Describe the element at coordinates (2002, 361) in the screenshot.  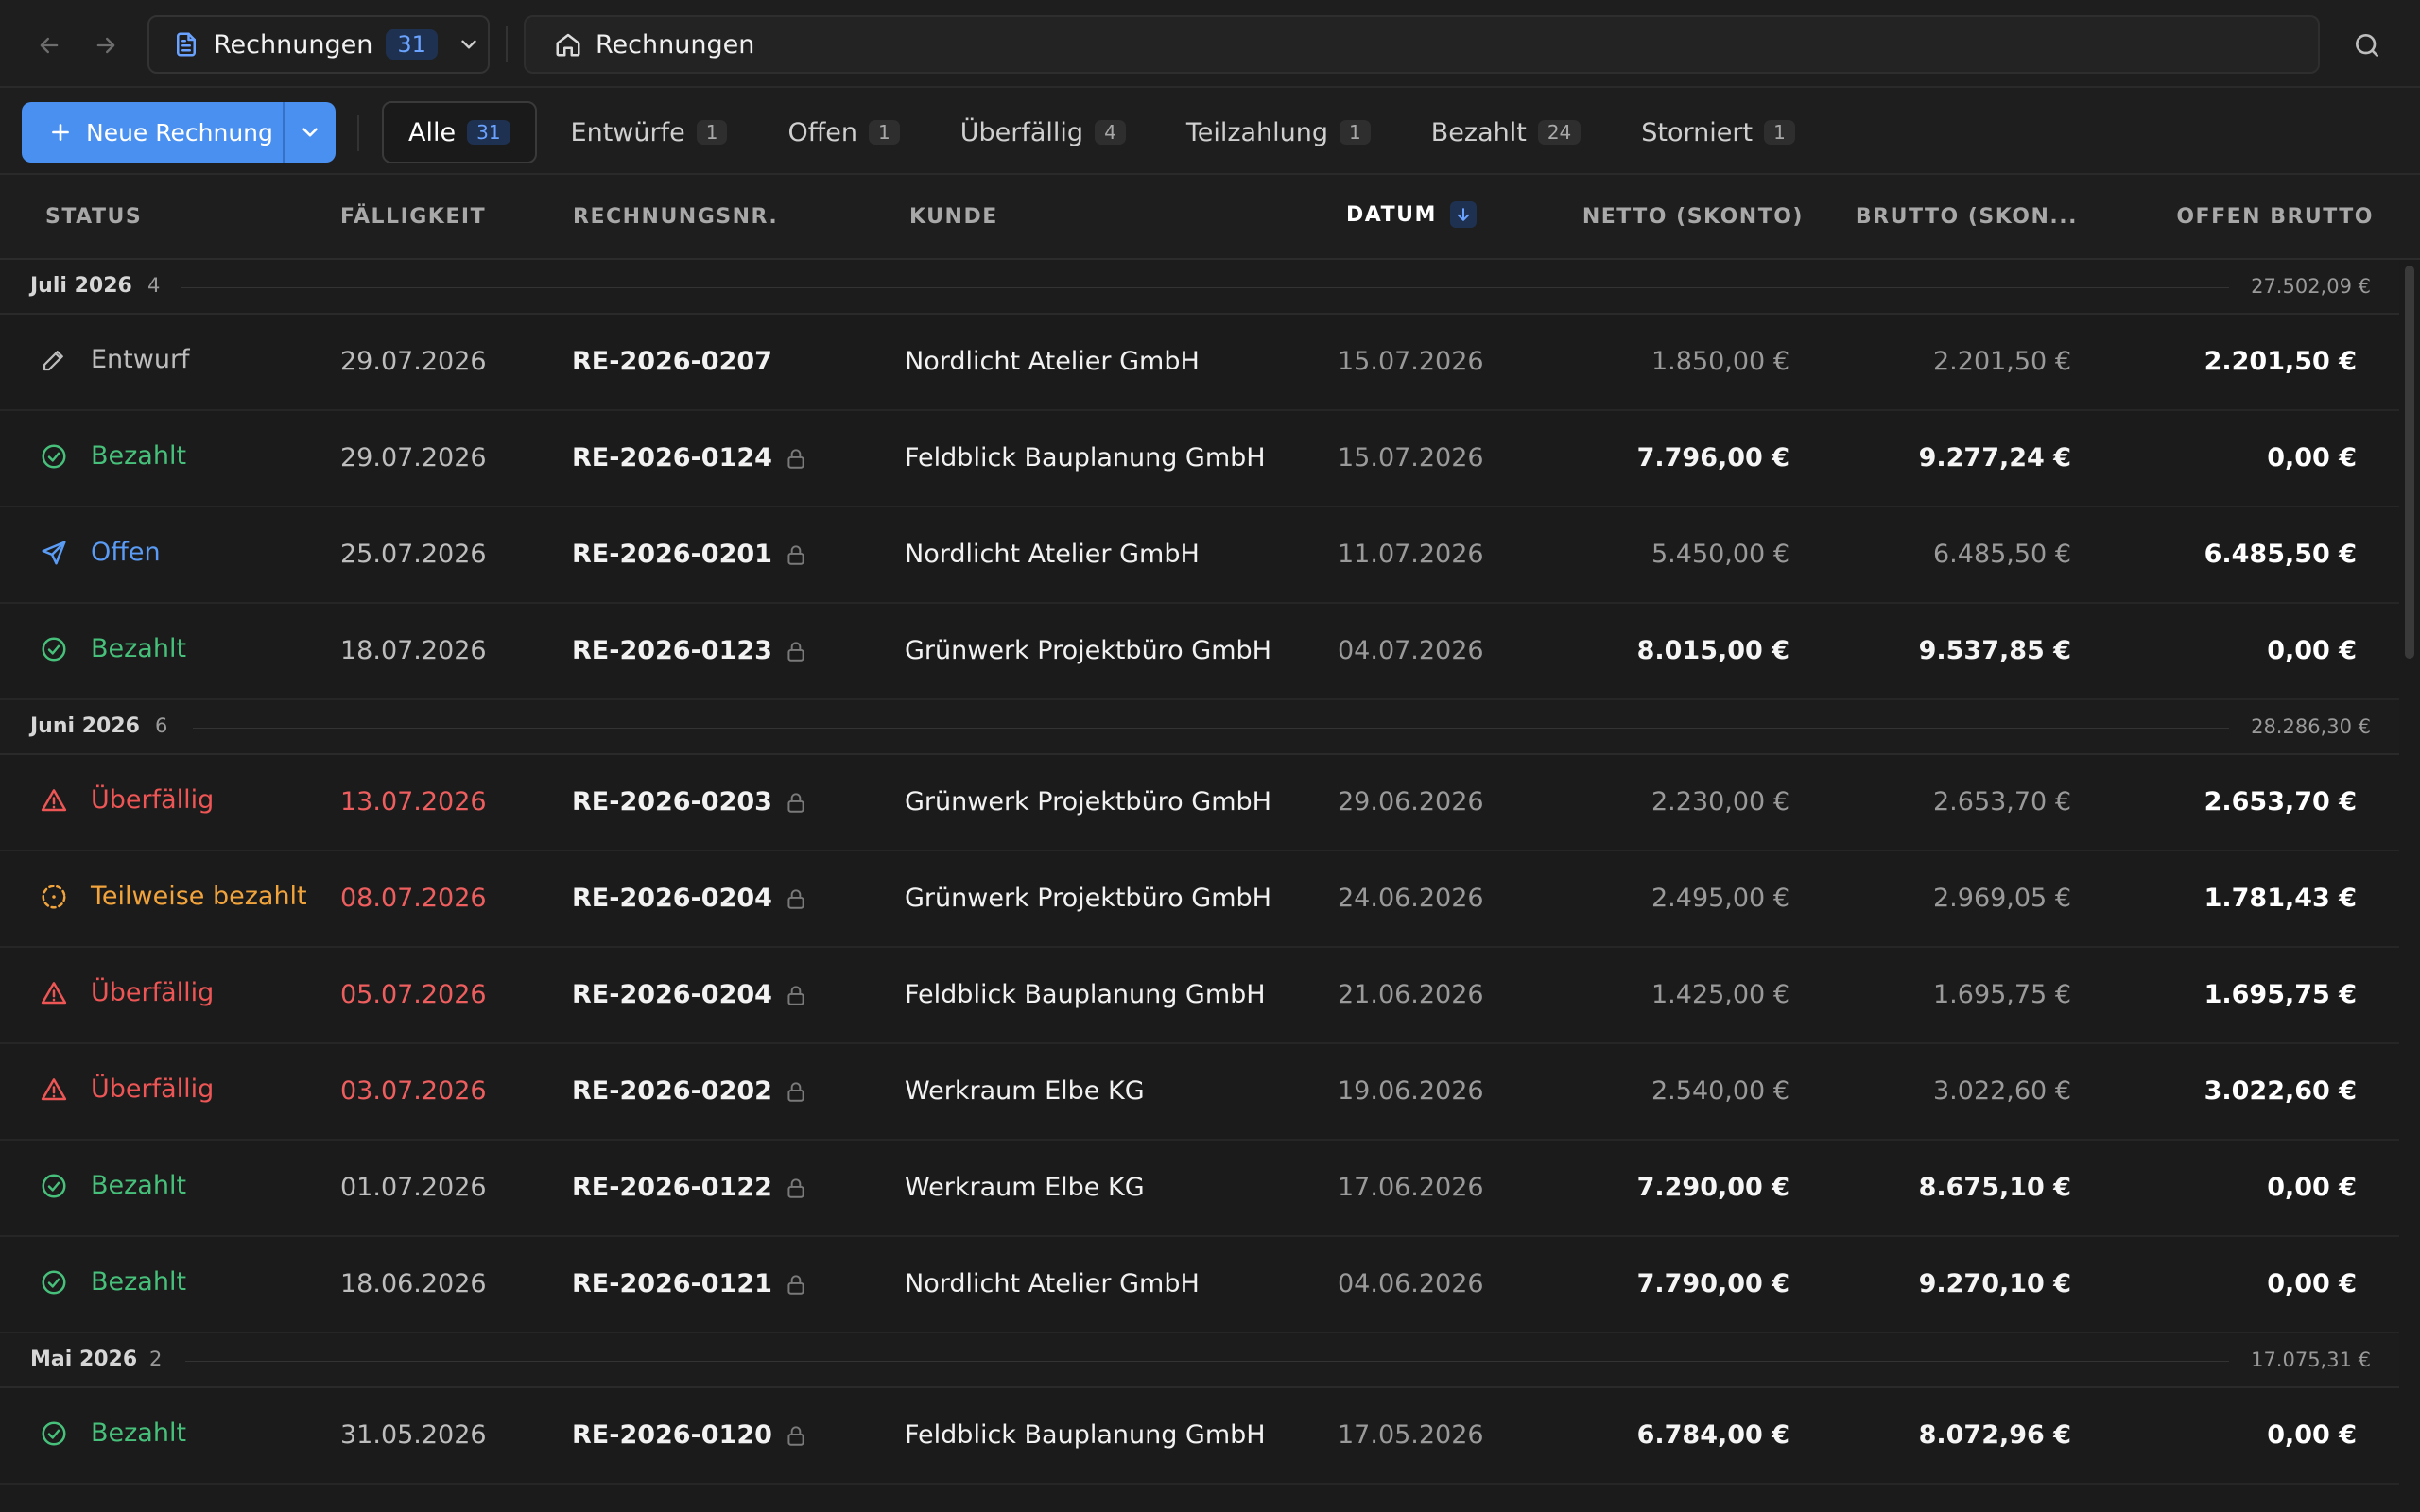
I see `gross-amount: 2.201,50 €` at that location.